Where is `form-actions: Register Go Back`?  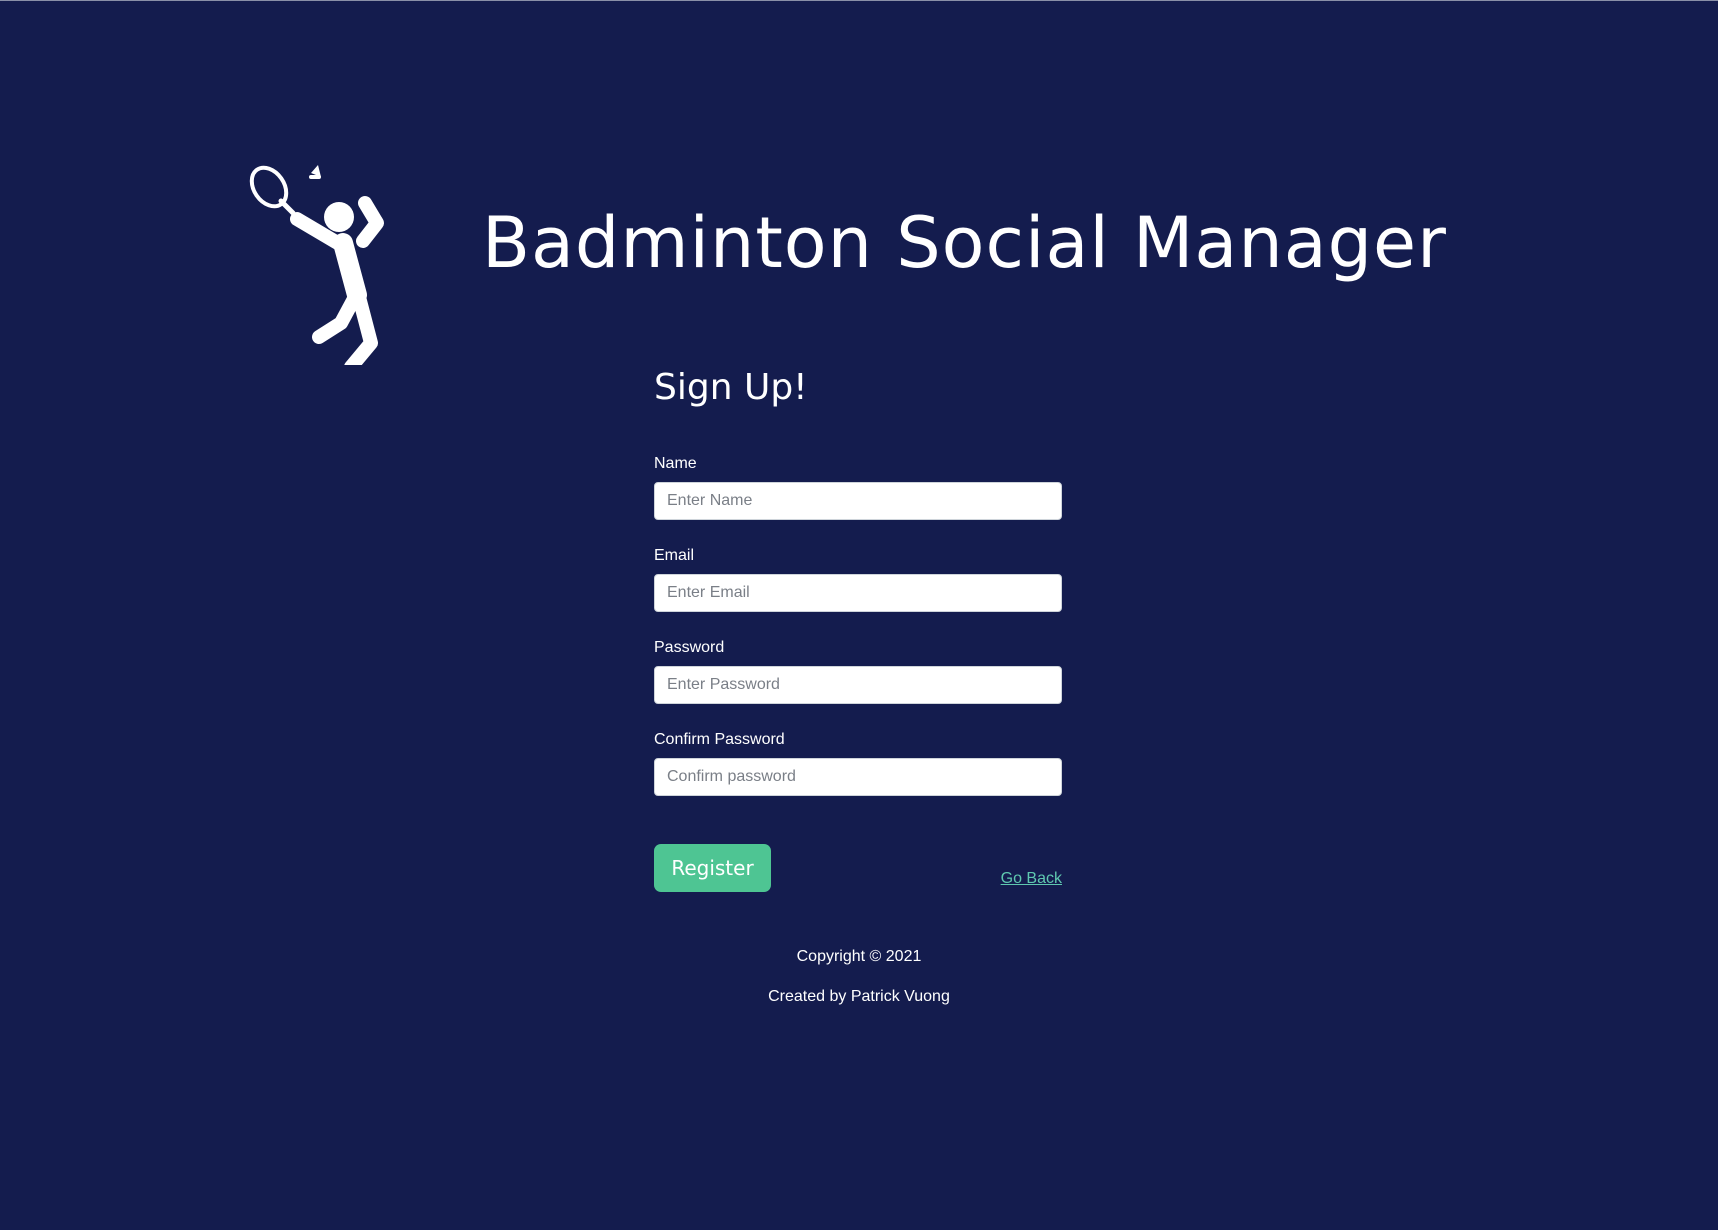 form-actions: Register Go Back is located at coordinates (858, 868).